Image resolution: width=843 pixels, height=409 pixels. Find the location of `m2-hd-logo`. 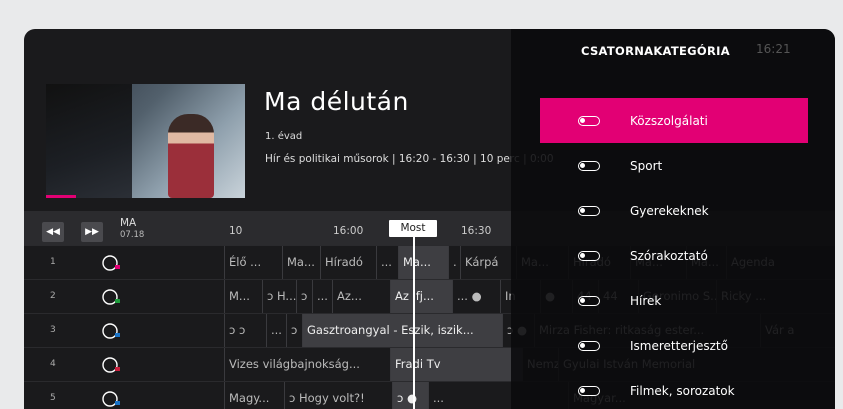

m2-hd-logo is located at coordinates (111, 297).